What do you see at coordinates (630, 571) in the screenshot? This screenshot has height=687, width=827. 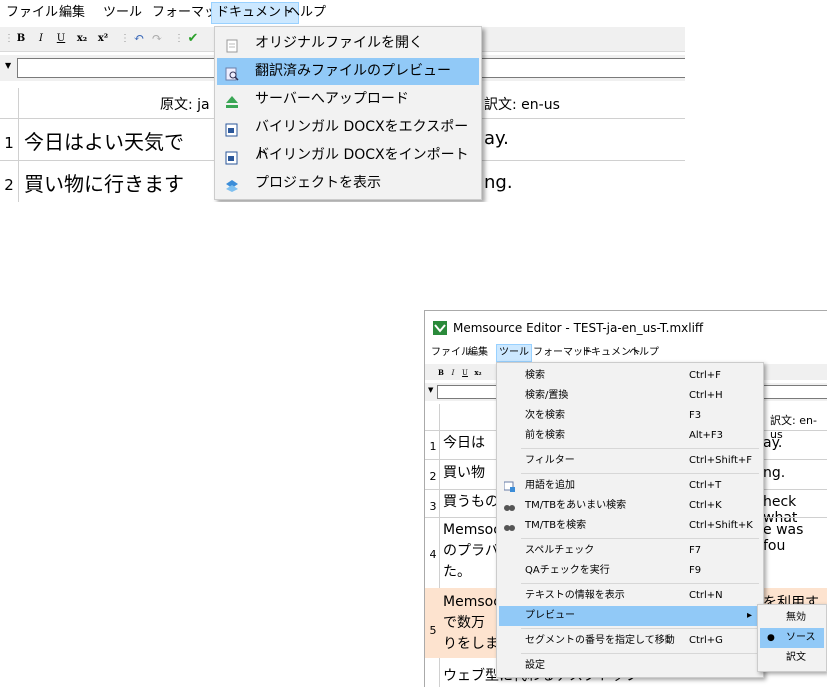 I see `menu-item-qa-check: QAチェックを実行 F9` at bounding box center [630, 571].